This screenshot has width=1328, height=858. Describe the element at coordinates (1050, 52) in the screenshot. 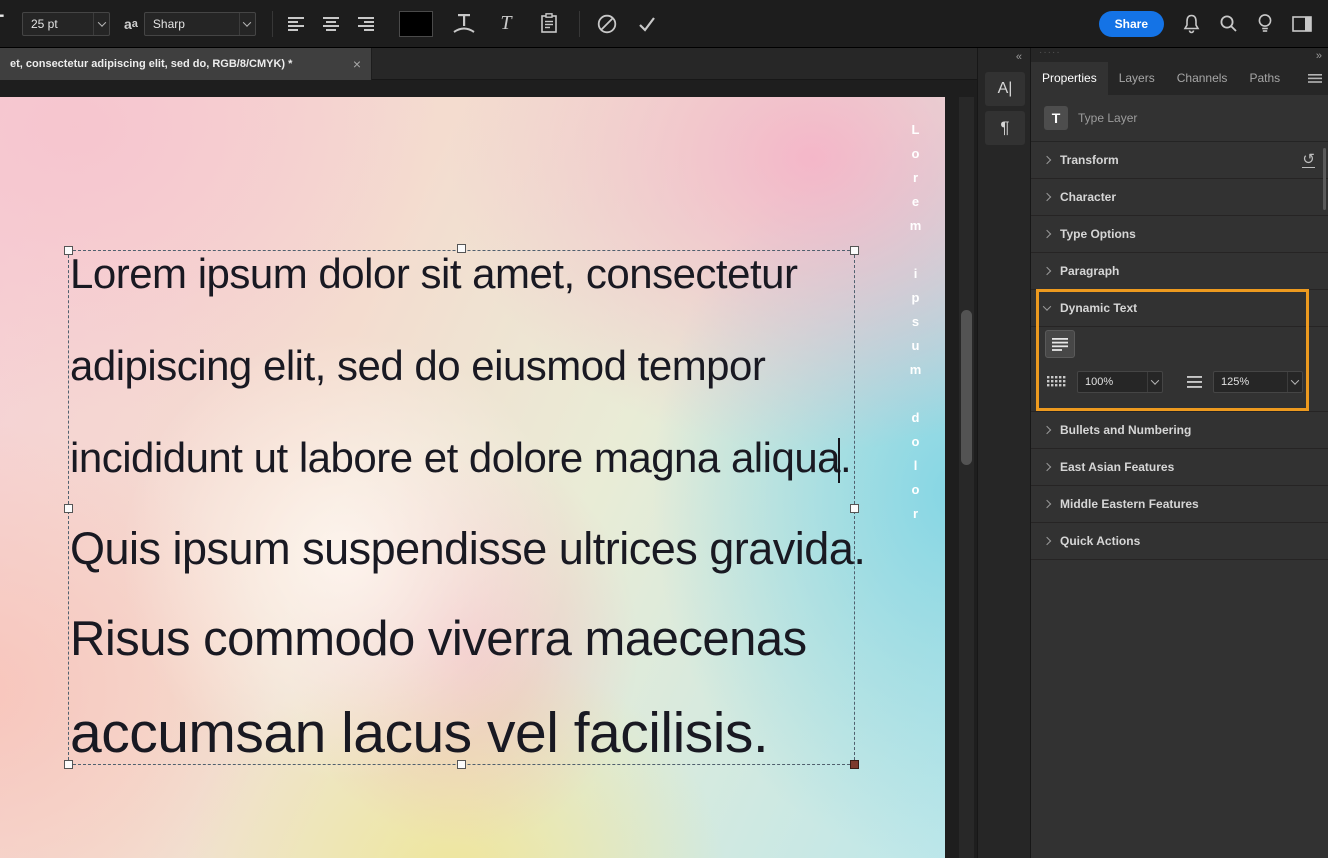

I see `panel-grip-dots: ·····` at that location.